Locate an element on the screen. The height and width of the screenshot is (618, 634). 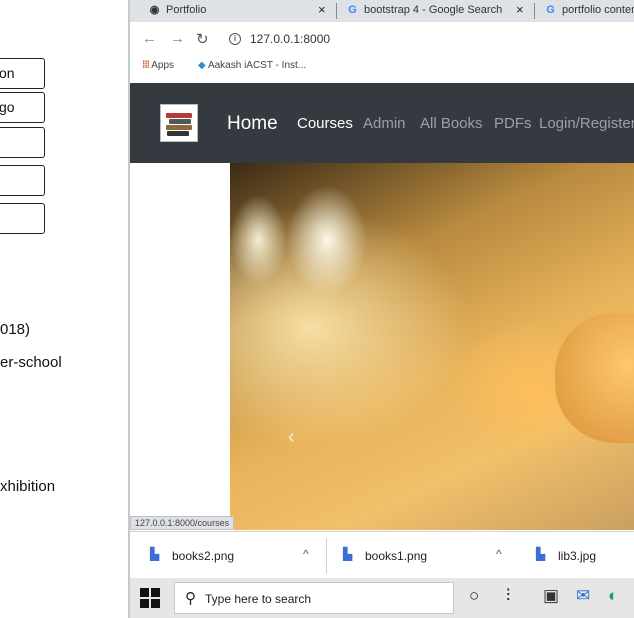
address-bar: 127.0.0.1:8000 is located at coordinates (290, 39).